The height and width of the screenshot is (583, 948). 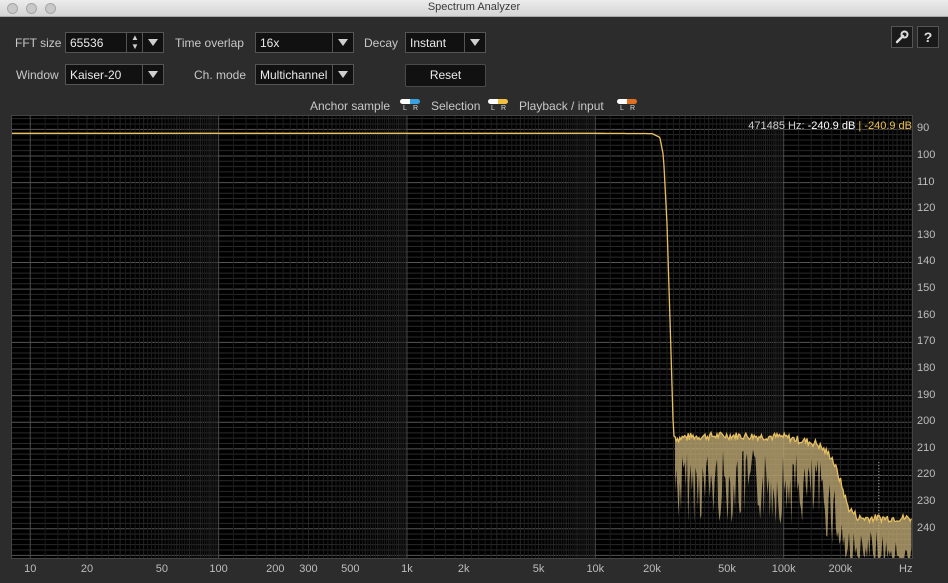 I want to click on y-tick-label: 200, so click(x=926, y=421).